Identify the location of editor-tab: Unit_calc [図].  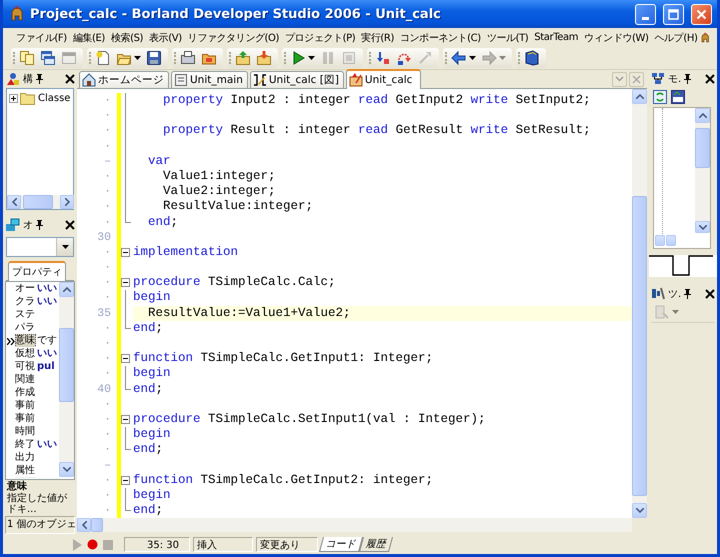
(297, 79).